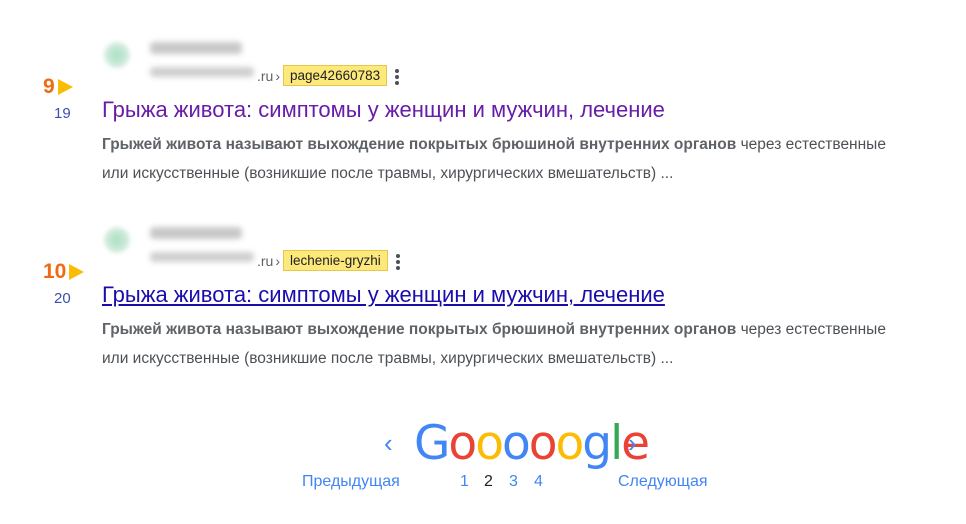 This screenshot has width=966, height=524. I want to click on previous-page-link: Предыдущая, so click(351, 482).